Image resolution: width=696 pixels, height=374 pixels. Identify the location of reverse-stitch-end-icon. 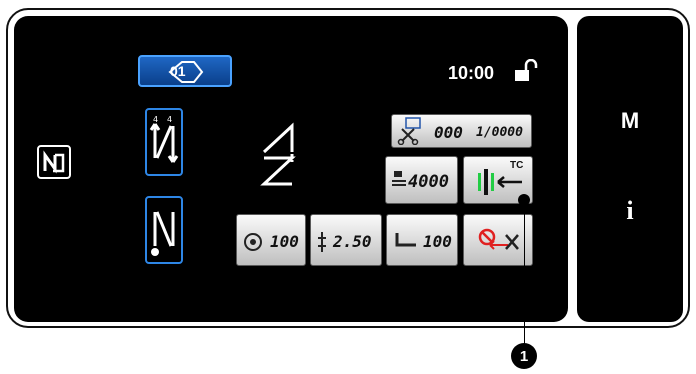
(163, 233).